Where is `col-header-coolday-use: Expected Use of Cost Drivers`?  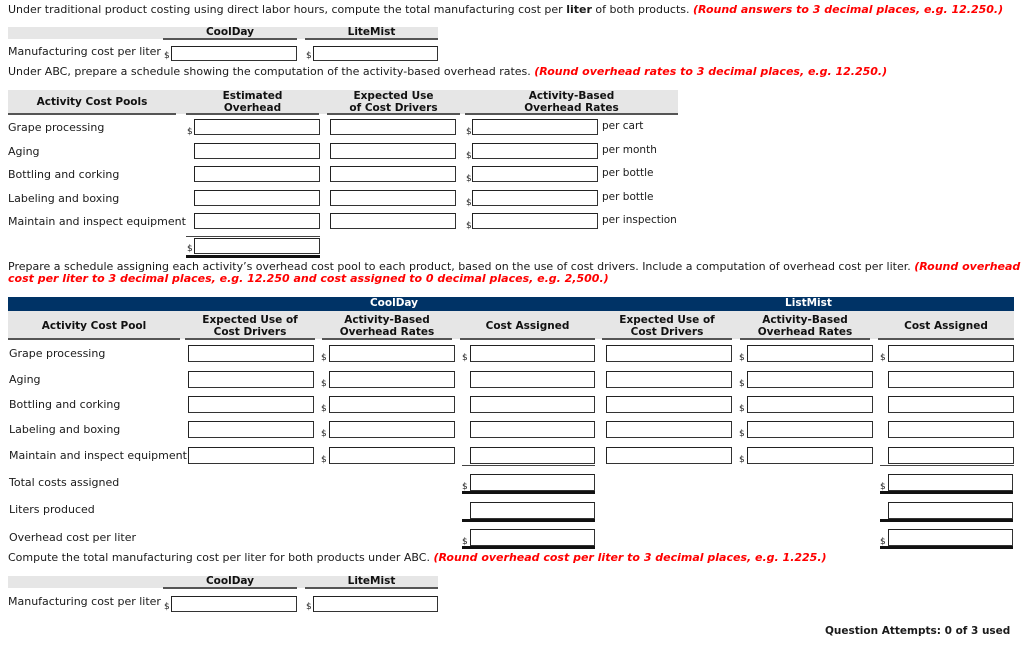 col-header-coolday-use: Expected Use of Cost Drivers is located at coordinates (250, 325).